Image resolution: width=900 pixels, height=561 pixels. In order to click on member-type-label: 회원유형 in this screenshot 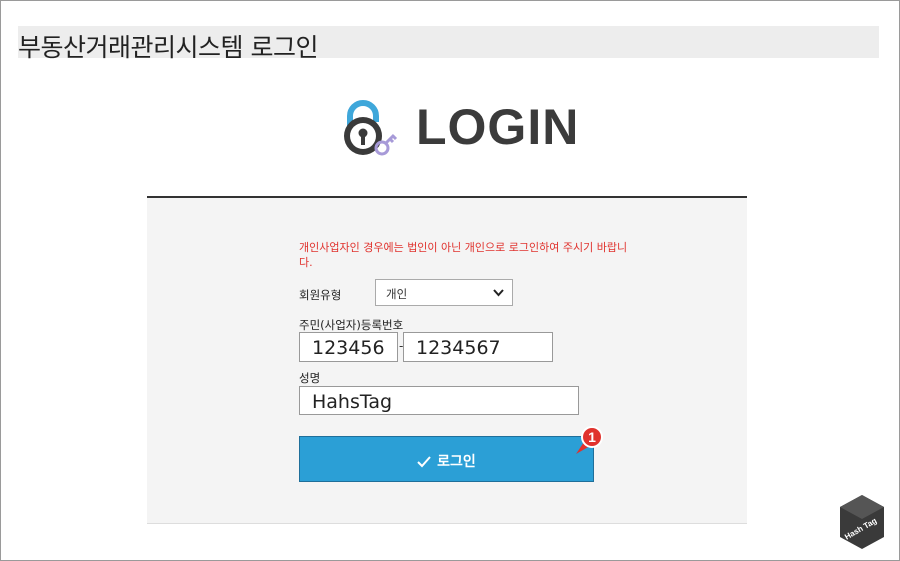, I will do `click(320, 295)`.